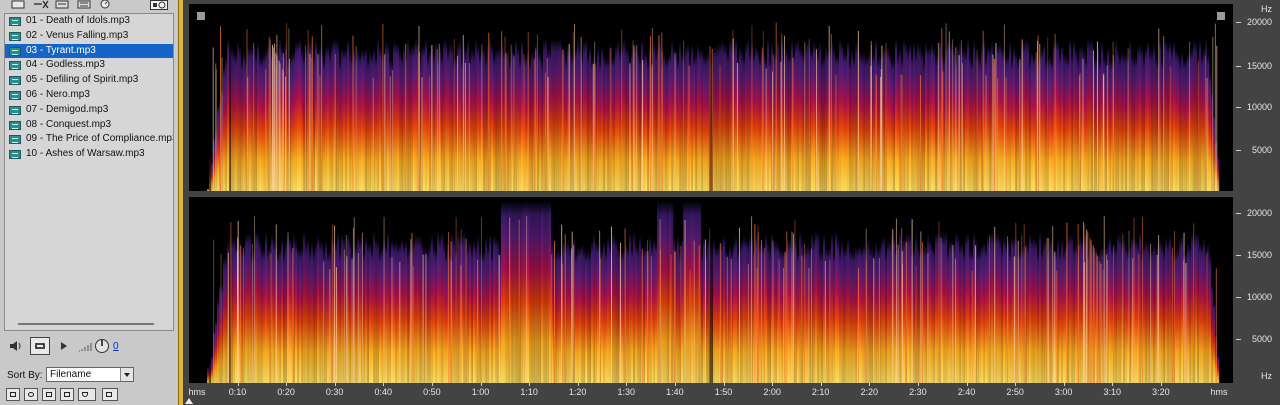 The image size is (1280, 405). Describe the element at coordinates (31, 394) in the screenshot. I see `filter-audio-button` at that location.